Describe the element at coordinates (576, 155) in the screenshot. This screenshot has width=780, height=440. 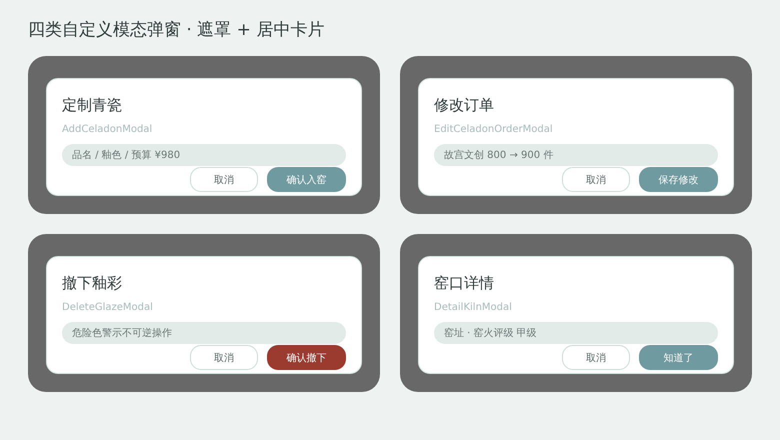
I see `input-field: 故宫文创 800 → 900 件` at that location.